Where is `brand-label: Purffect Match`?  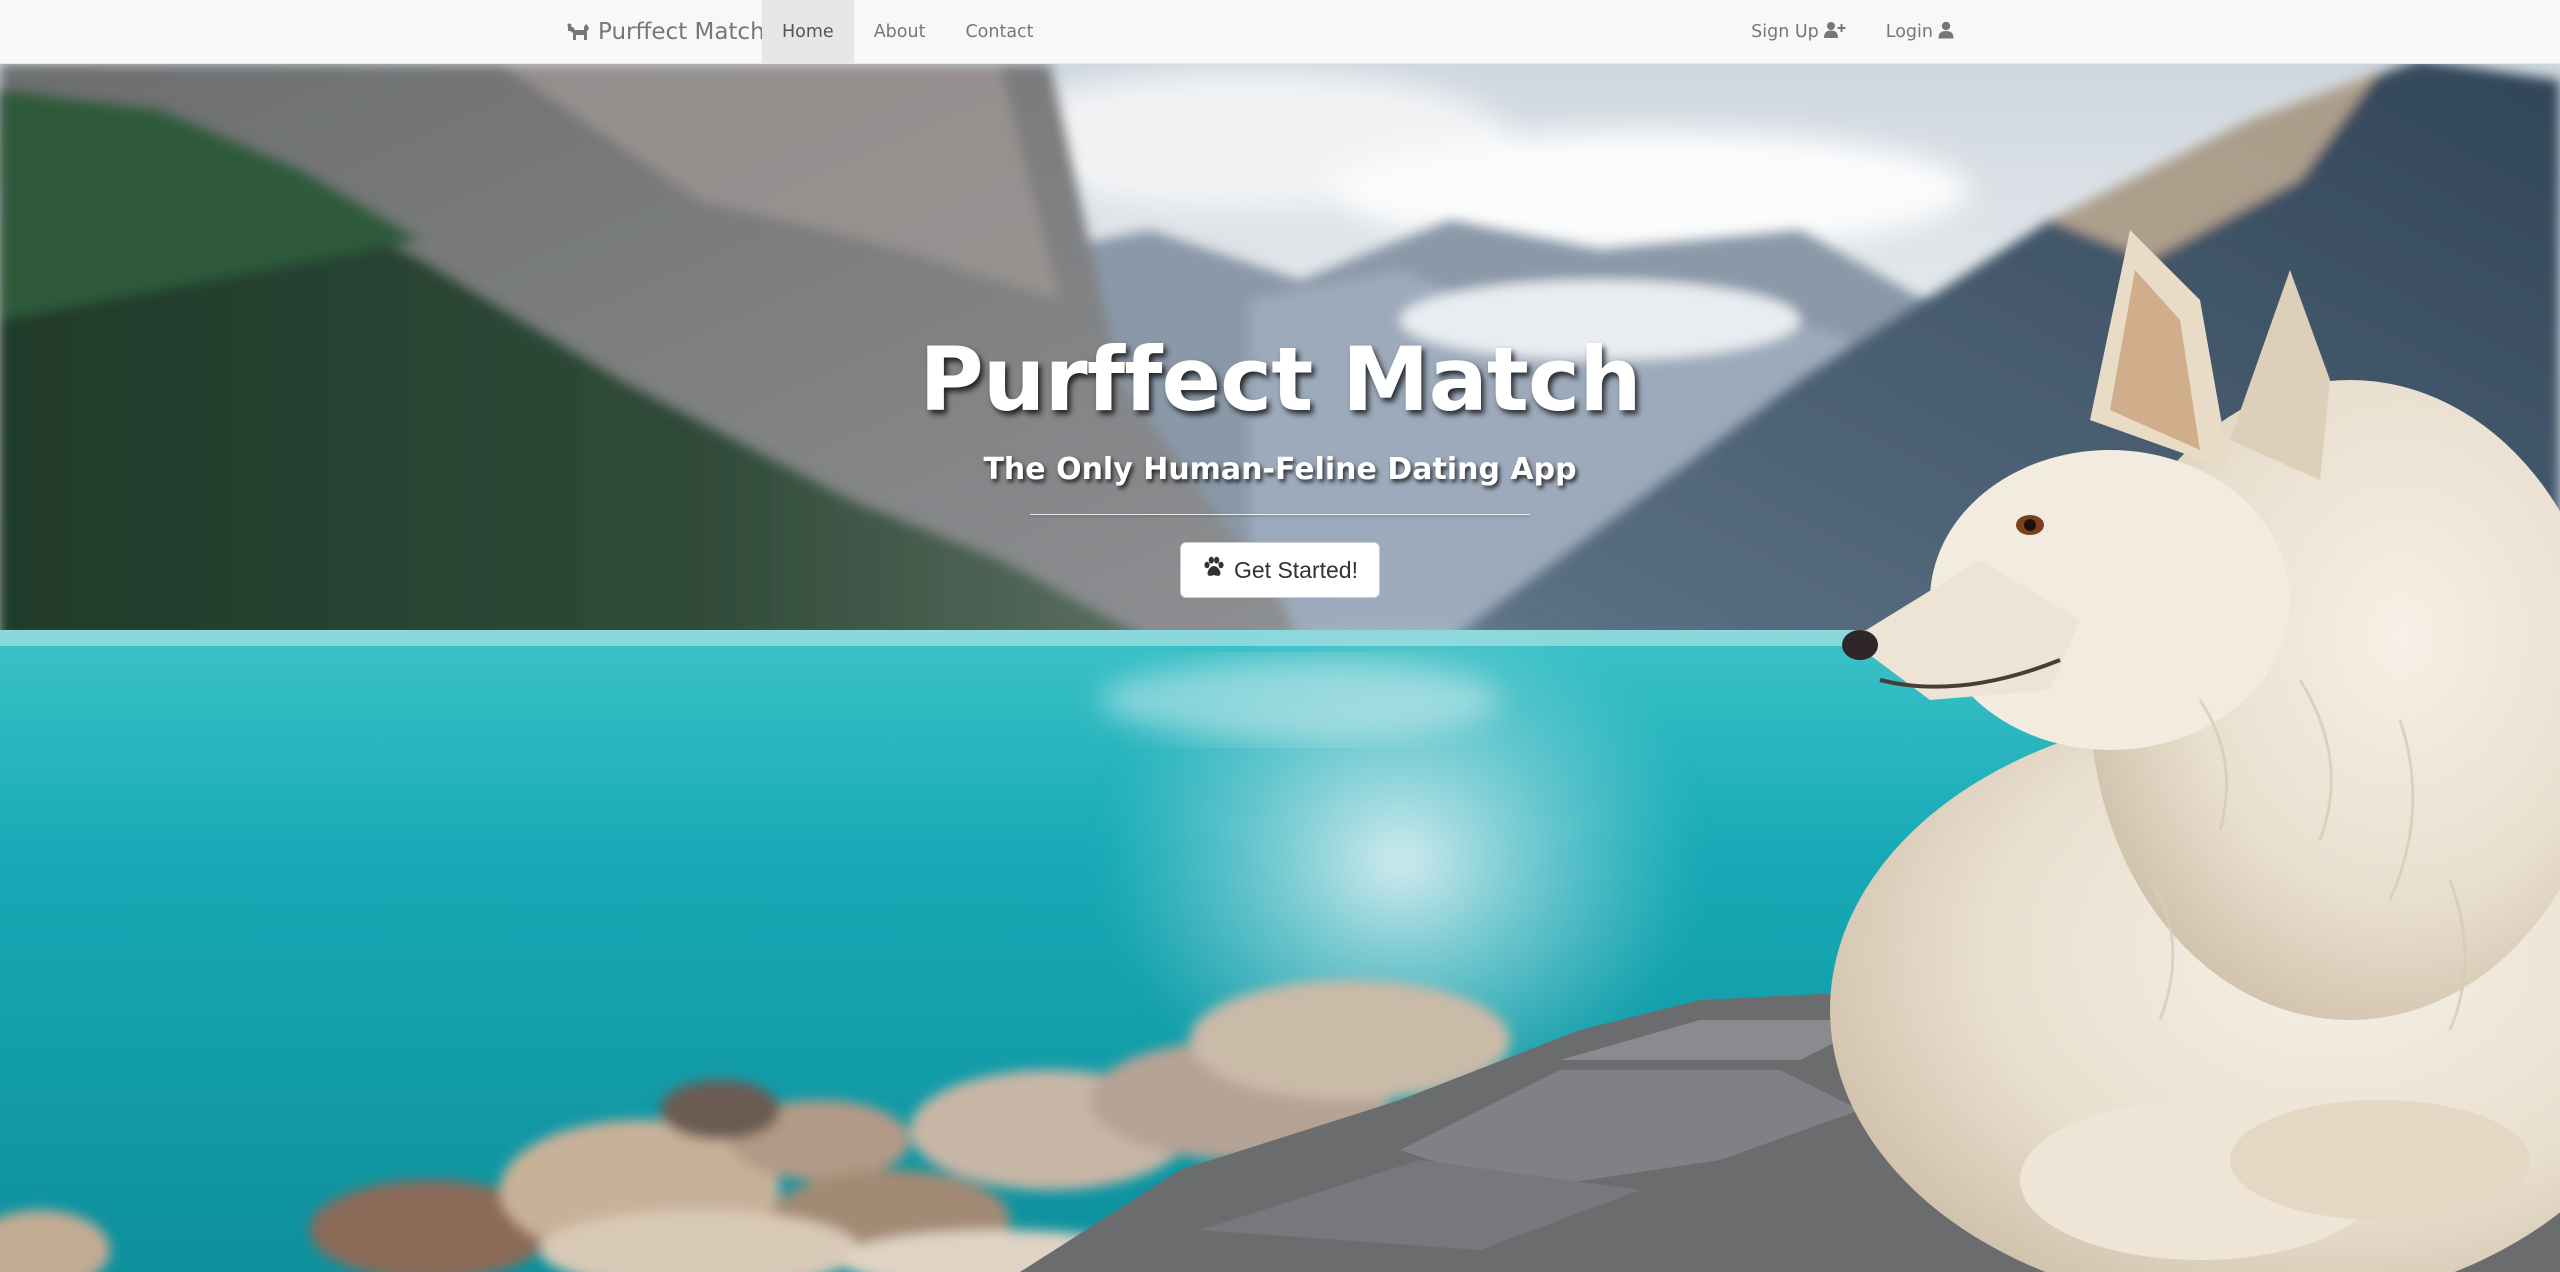
brand-label: Purffect Match is located at coordinates (681, 32).